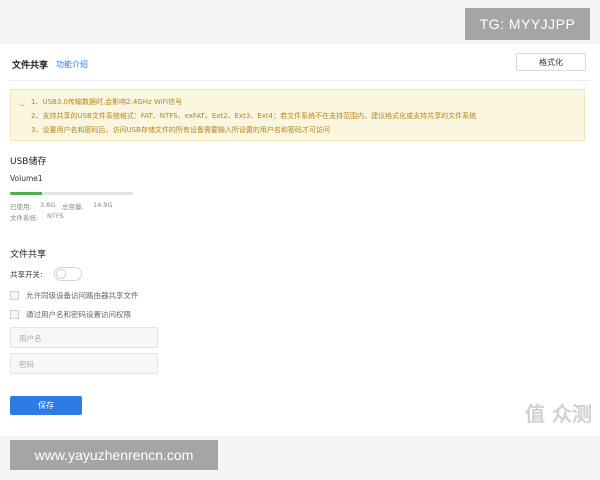 Image resolution: width=600 pixels, height=480 pixels. I want to click on file-share-title: 文件共享, so click(28, 255).